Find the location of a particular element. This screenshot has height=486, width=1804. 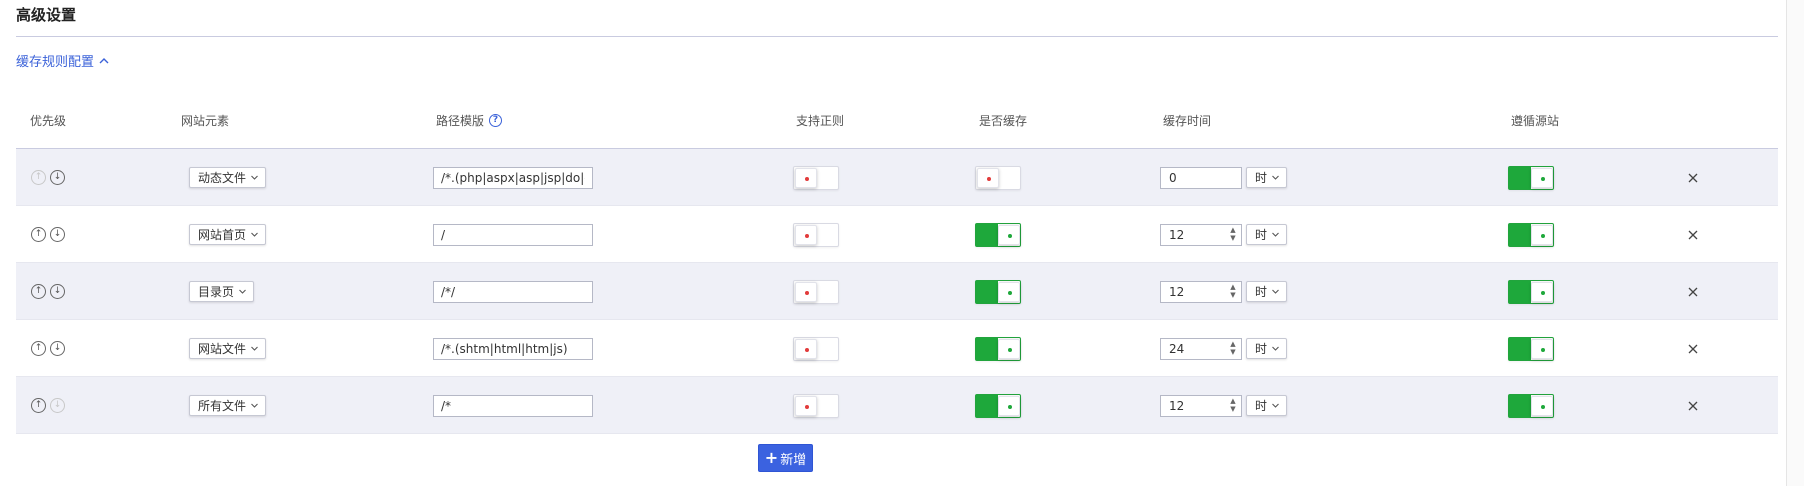

element-select-value: 网站文件 is located at coordinates (222, 349).